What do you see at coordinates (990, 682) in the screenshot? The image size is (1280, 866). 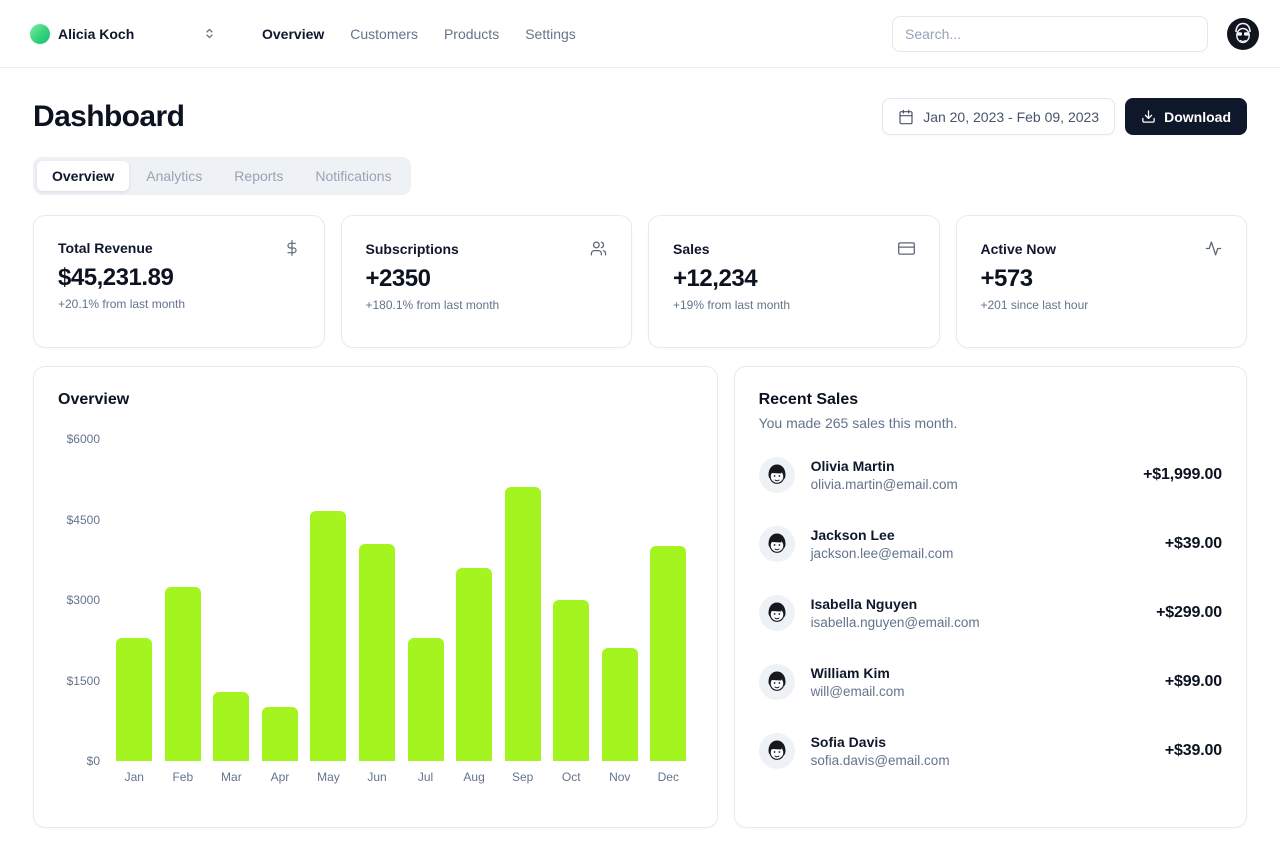 I see `sale-row: William Kim will@email.com +$99.00` at bounding box center [990, 682].